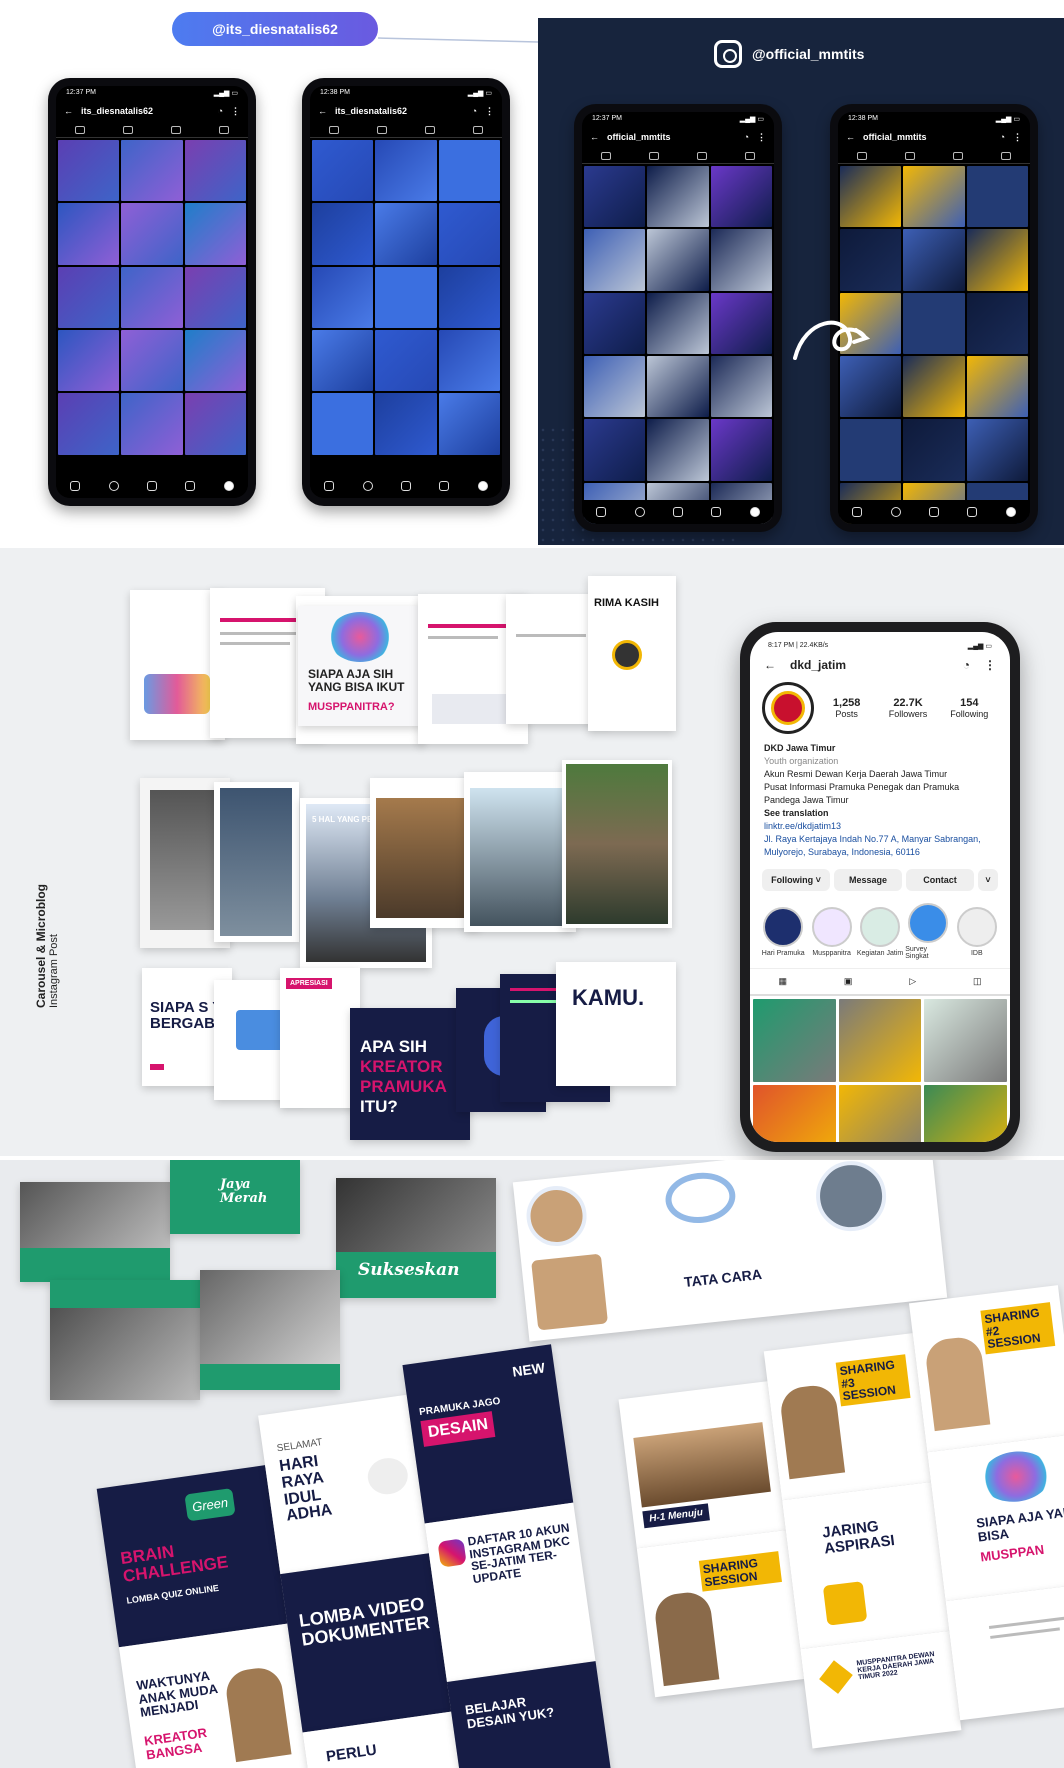 The height and width of the screenshot is (1768, 1064). I want to click on highlight-item: Musppanitra, so click(831, 931).